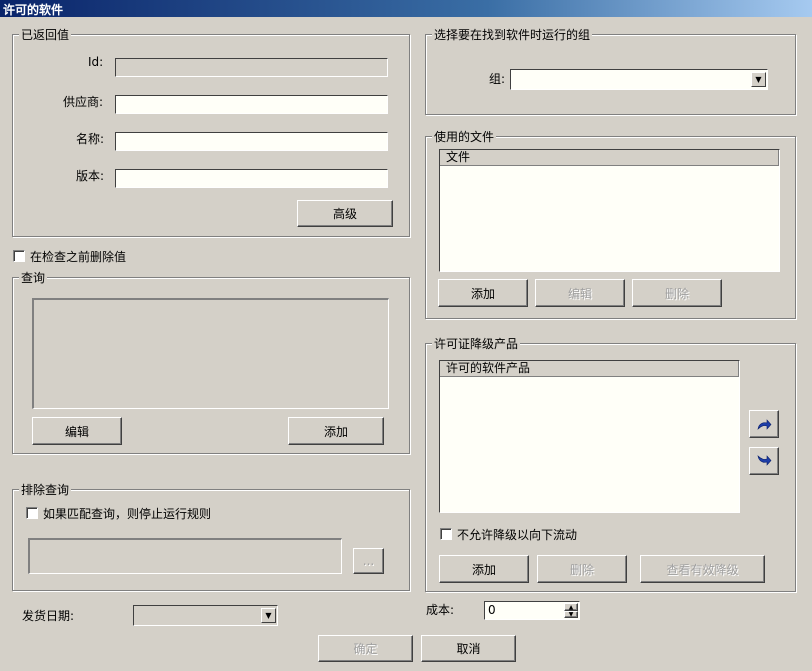  I want to click on query-legend: 查询, so click(33, 277).